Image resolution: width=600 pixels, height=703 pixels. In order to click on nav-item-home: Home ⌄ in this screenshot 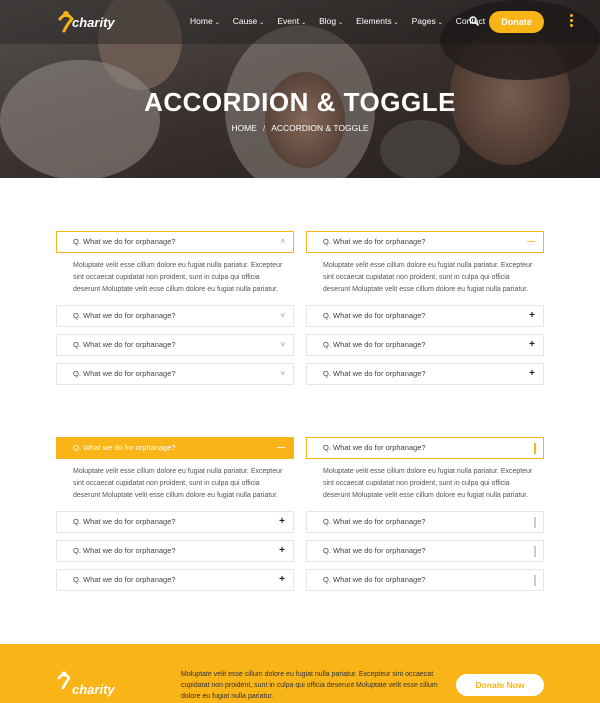, I will do `click(205, 21)`.